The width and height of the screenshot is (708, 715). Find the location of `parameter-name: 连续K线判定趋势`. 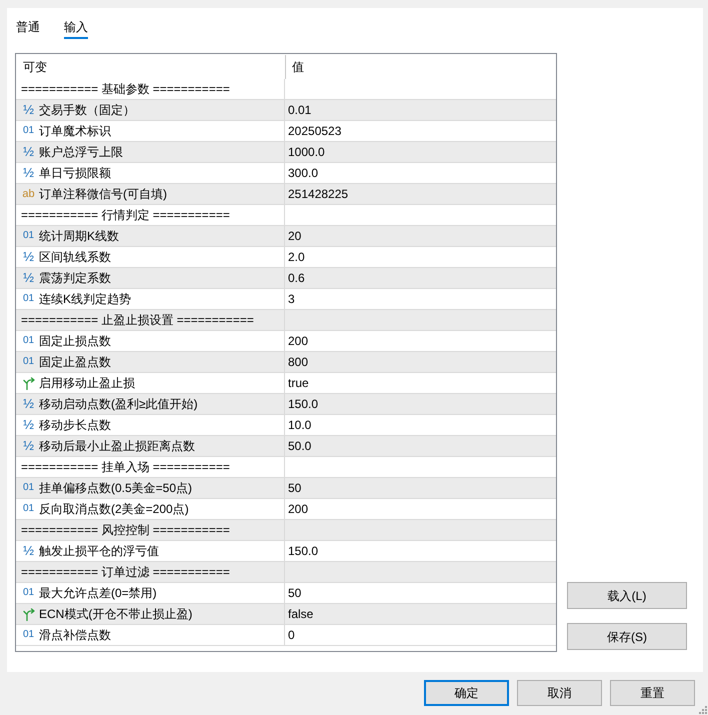

parameter-name: 连续K线判定趋势 is located at coordinates (85, 299).